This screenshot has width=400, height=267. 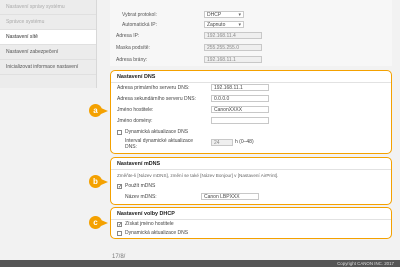 What do you see at coordinates (233, 59) in the screenshot?
I see `gateway-field: 192.168.11.1` at bounding box center [233, 59].